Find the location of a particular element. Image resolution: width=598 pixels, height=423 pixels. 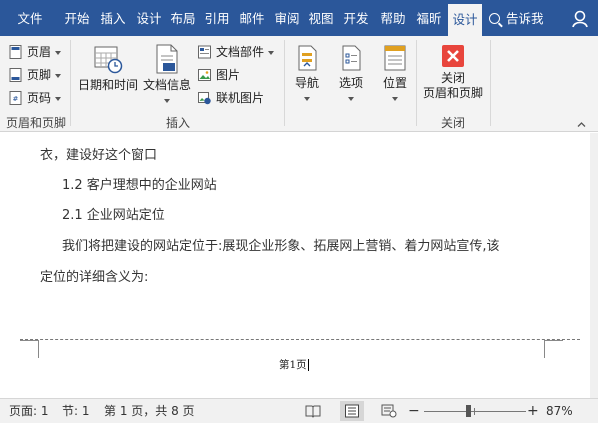

status-section: 节: 1 is located at coordinates (76, 411).